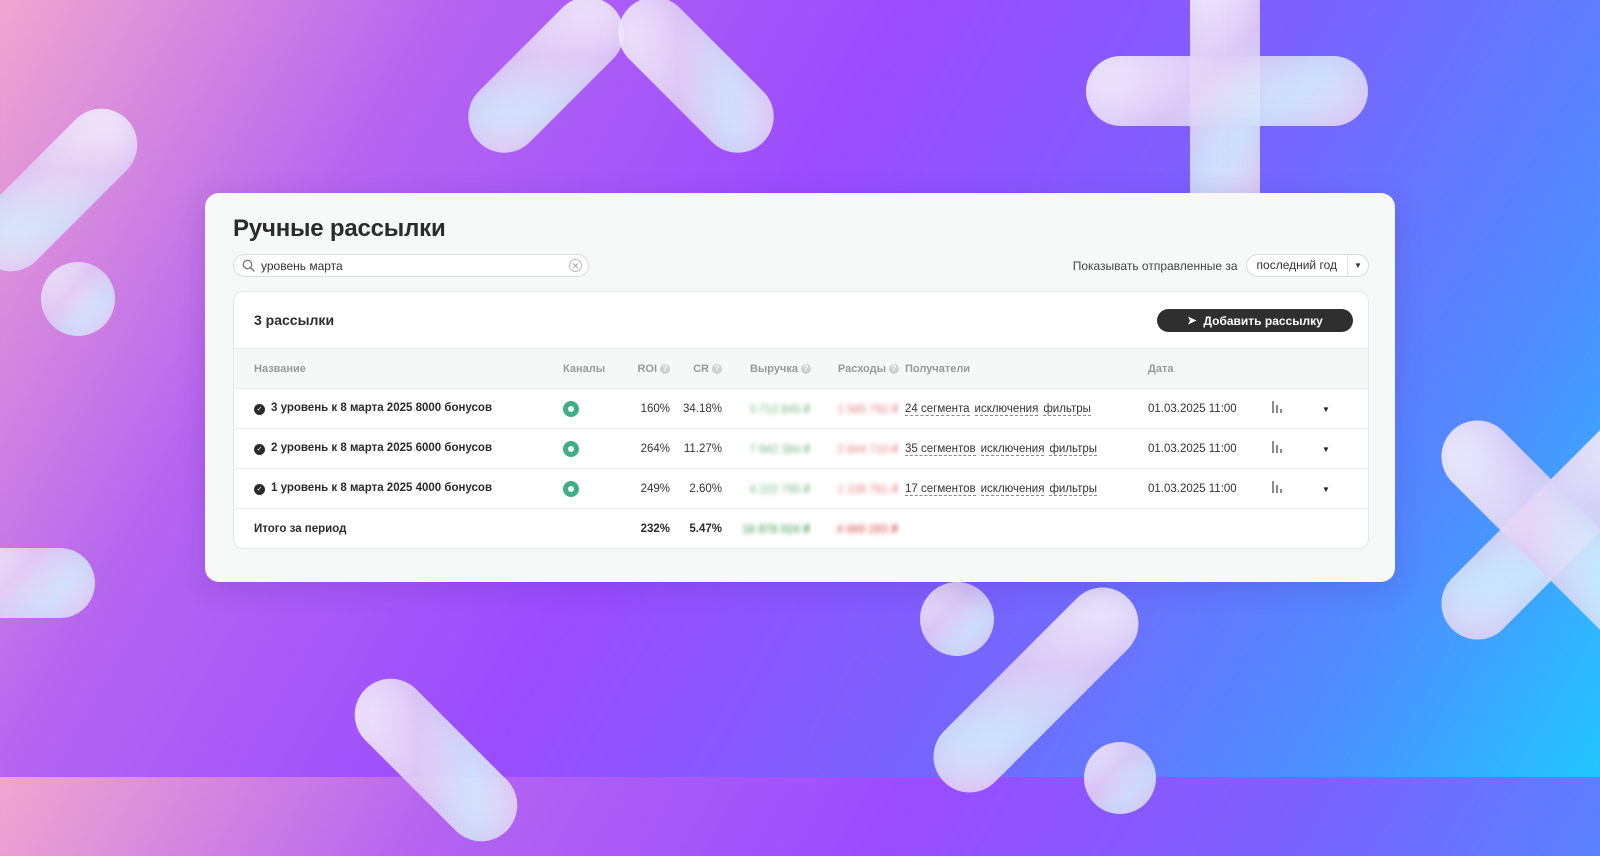 Image resolution: width=1600 pixels, height=856 pixels. I want to click on mailing-name: ✓ 2 уровень к 8 марта 2025 6000 бонусов, so click(398, 448).